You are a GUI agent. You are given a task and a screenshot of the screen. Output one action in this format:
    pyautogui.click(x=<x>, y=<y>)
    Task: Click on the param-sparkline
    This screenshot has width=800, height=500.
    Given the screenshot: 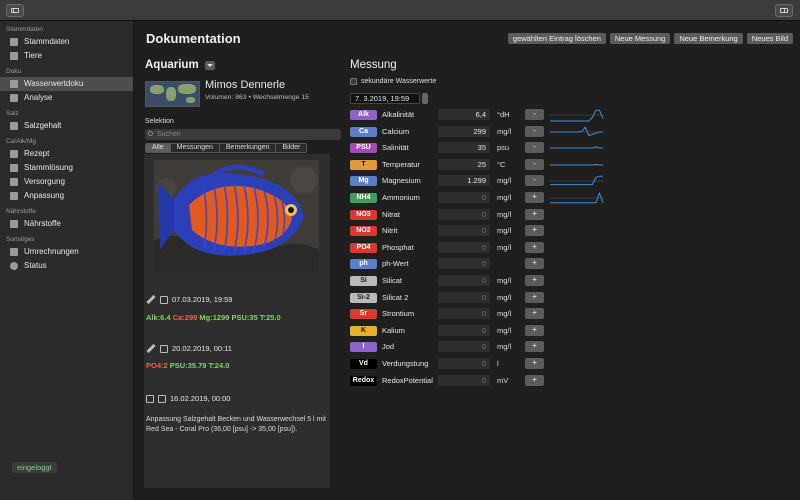 What is the action you would take?
    pyautogui.click(x=576, y=115)
    